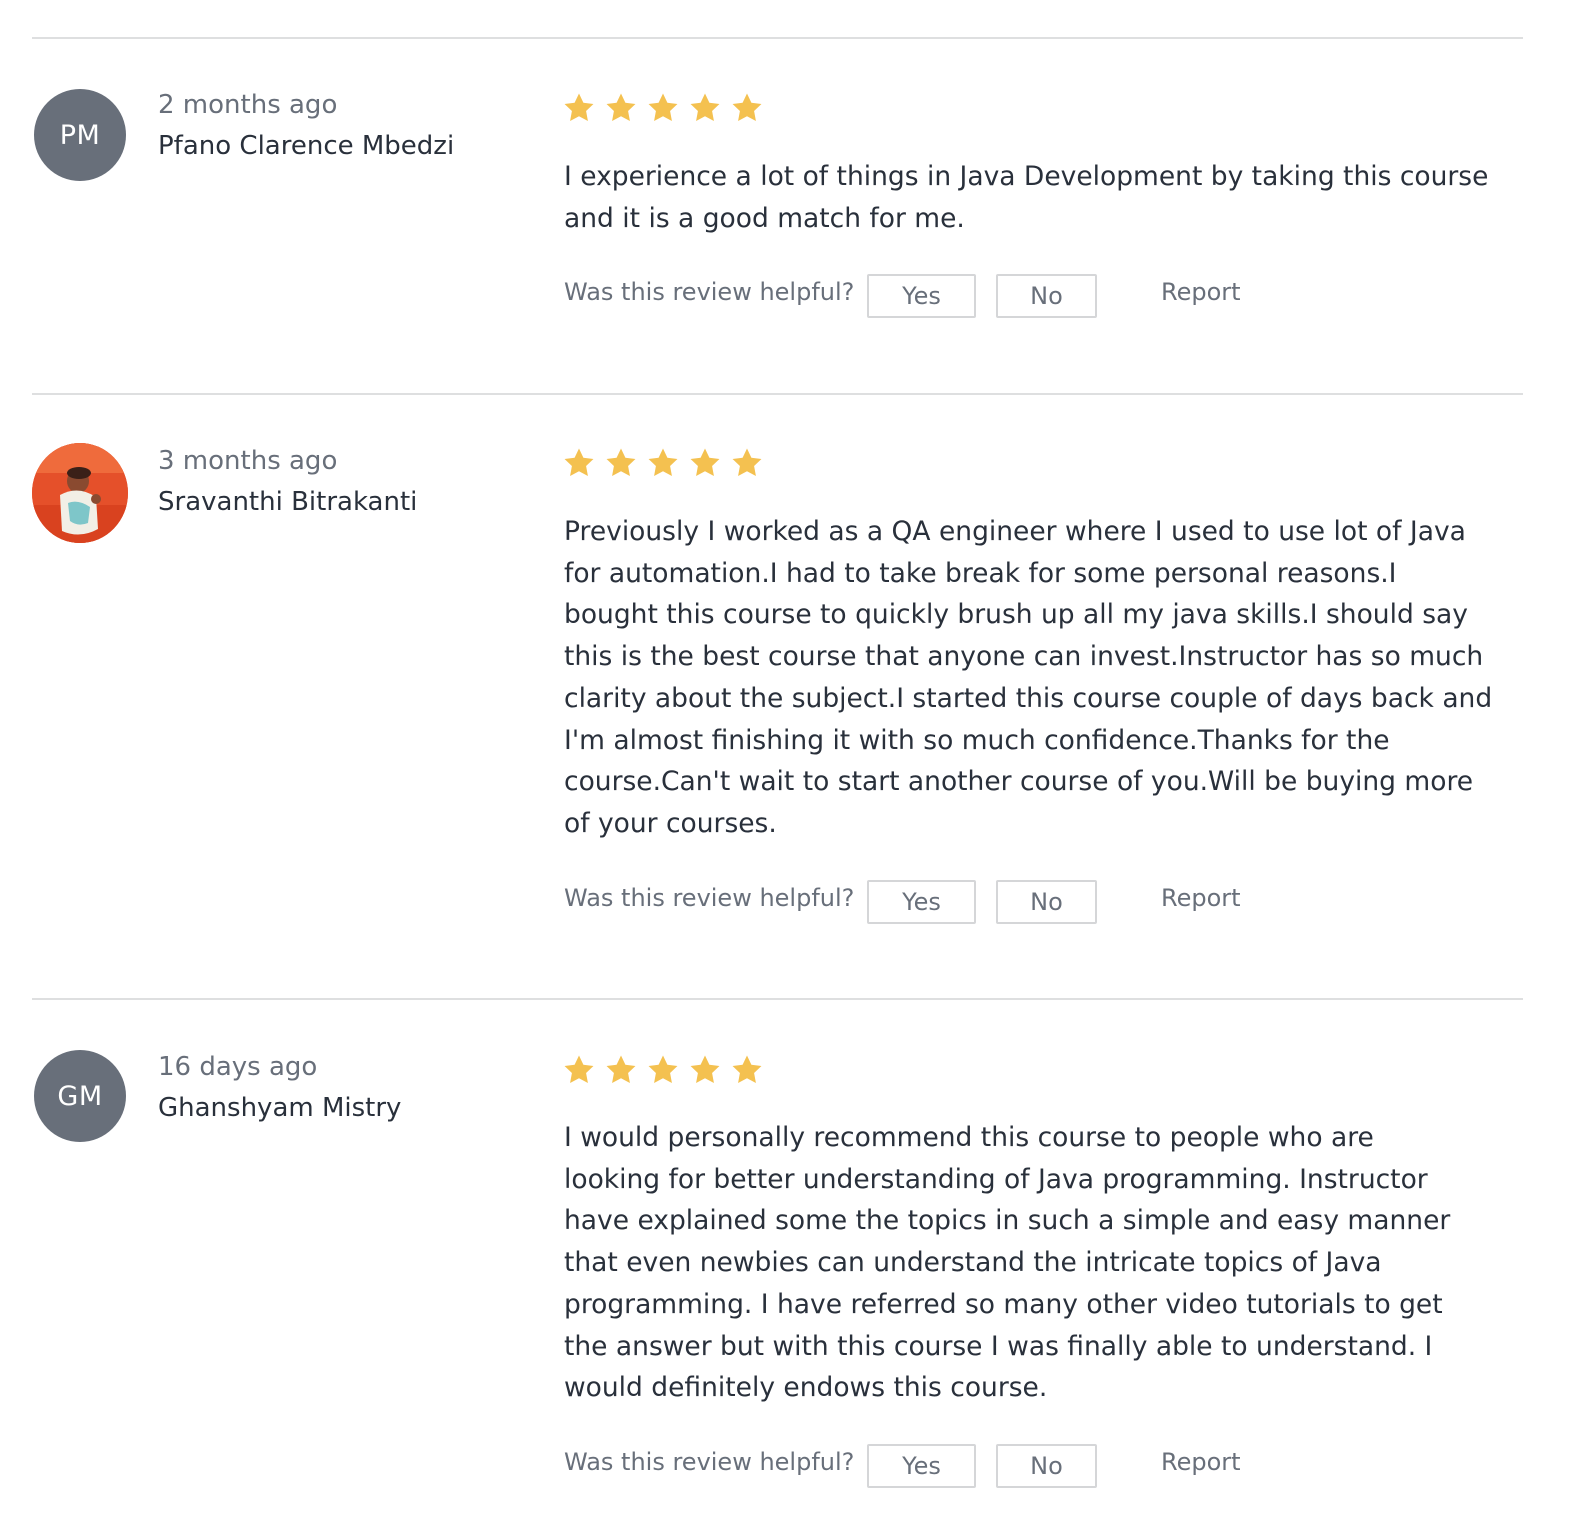 Image resolution: width=1578 pixels, height=1514 pixels. Describe the element at coordinates (248, 105) in the screenshot. I see `review-time: 2 months ago` at that location.